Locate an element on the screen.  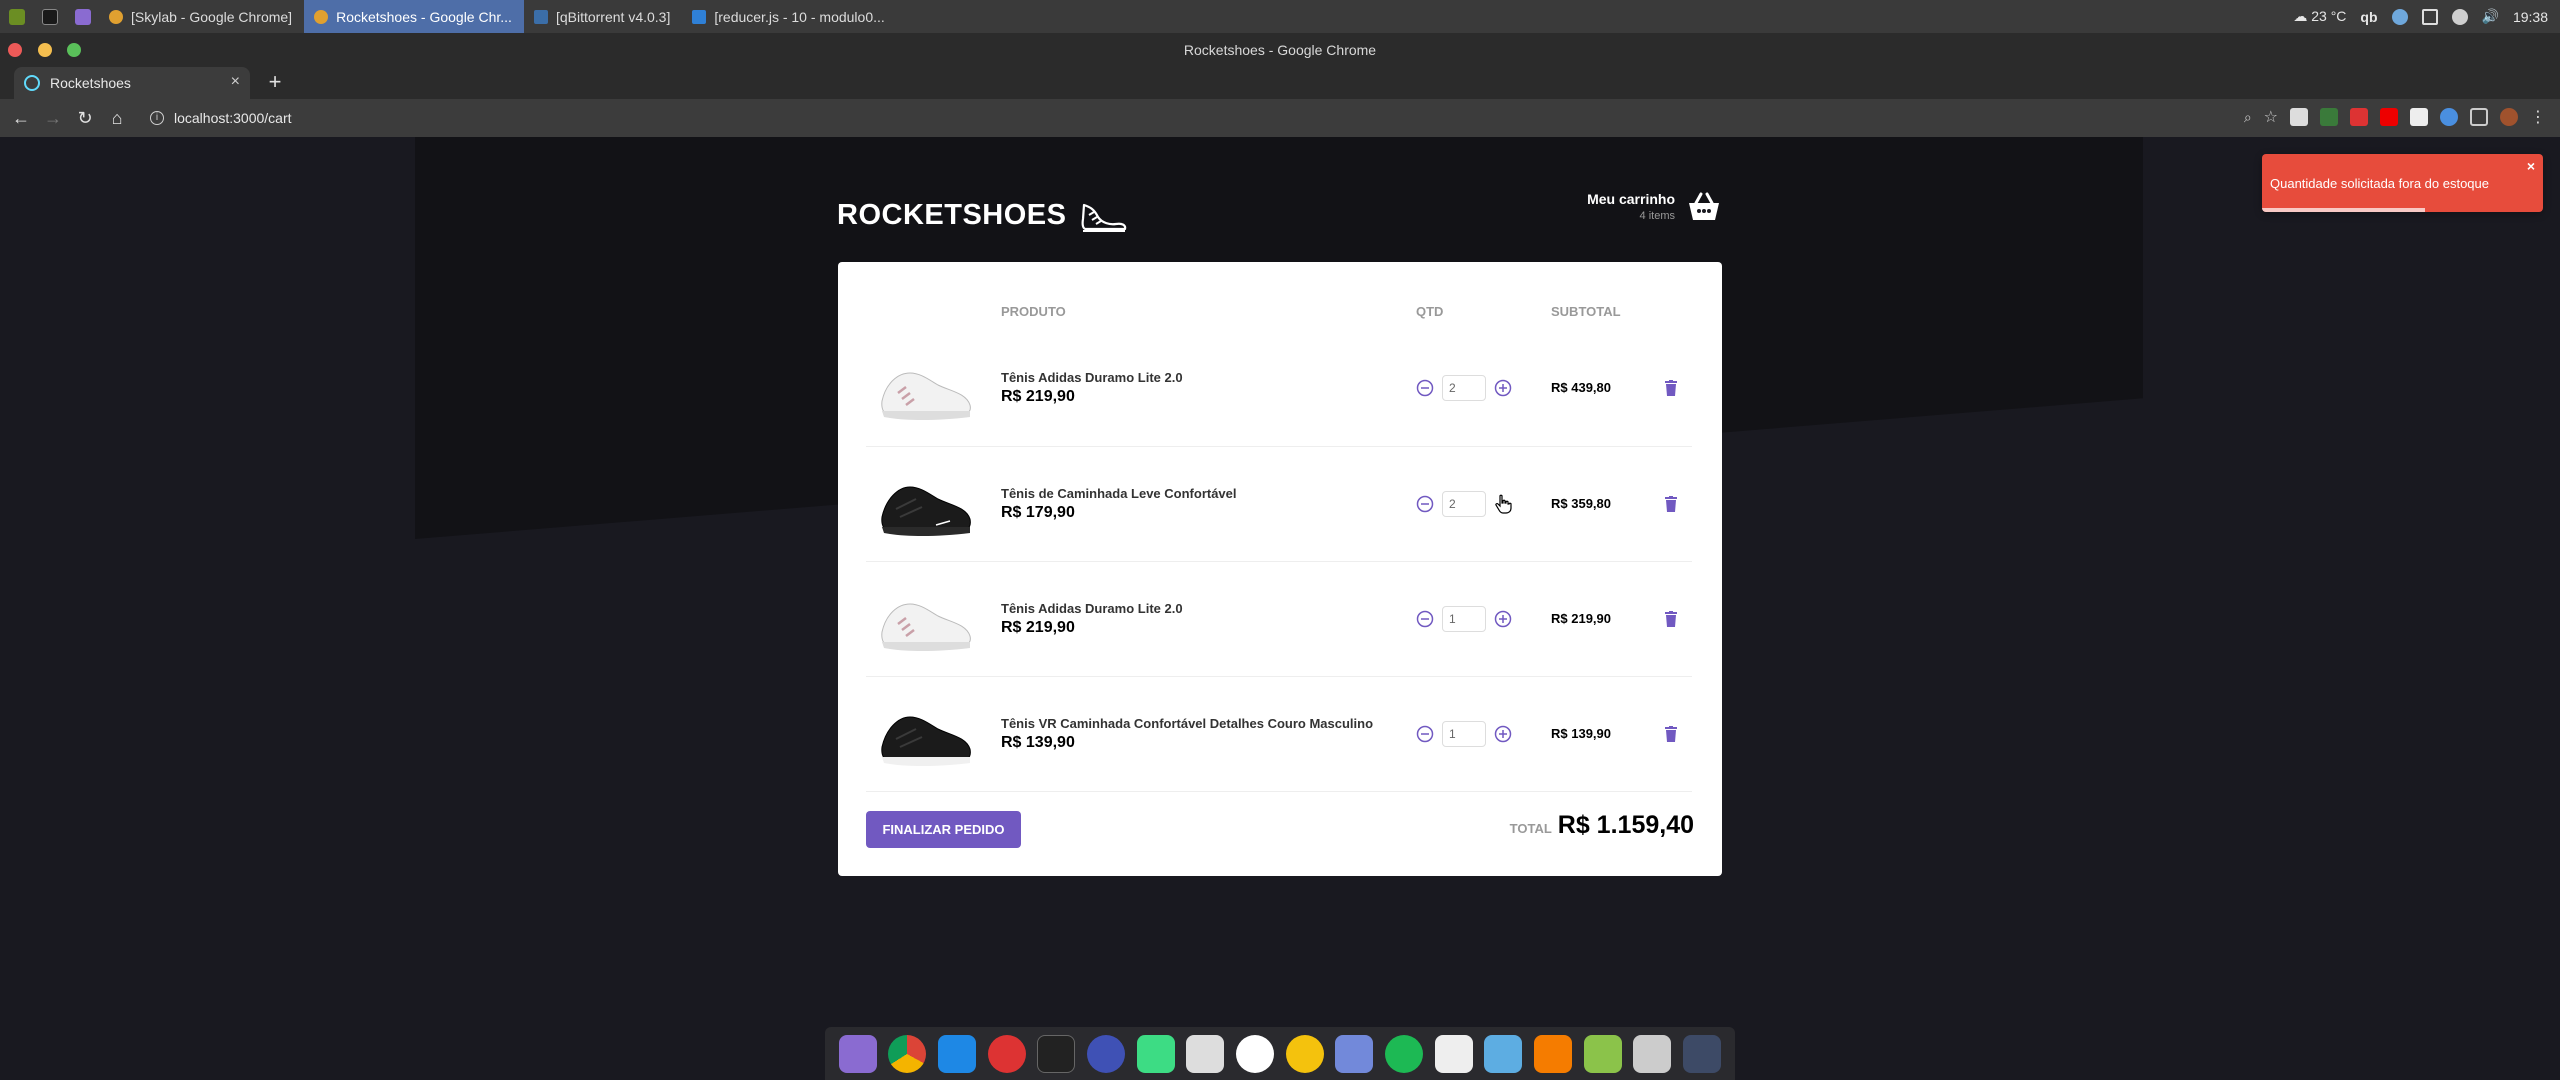
shield-icon is located at coordinates (2399, 16).